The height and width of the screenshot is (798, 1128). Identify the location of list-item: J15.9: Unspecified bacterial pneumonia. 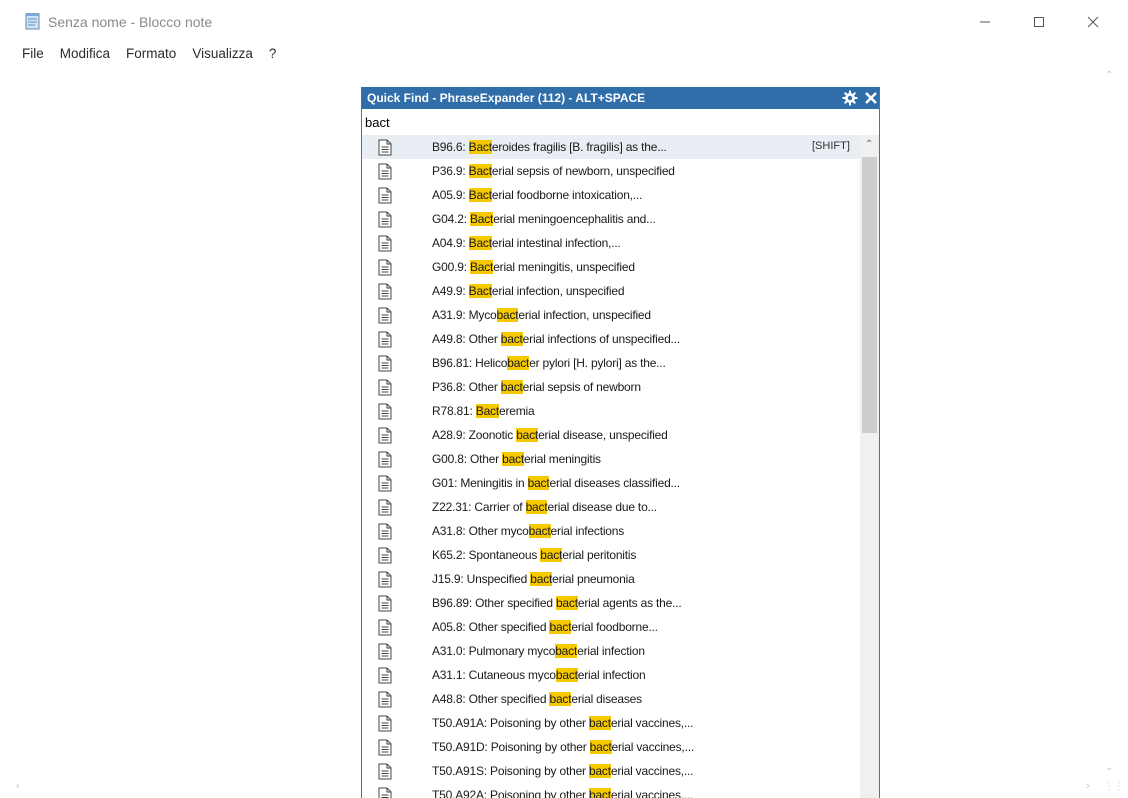
(611, 579).